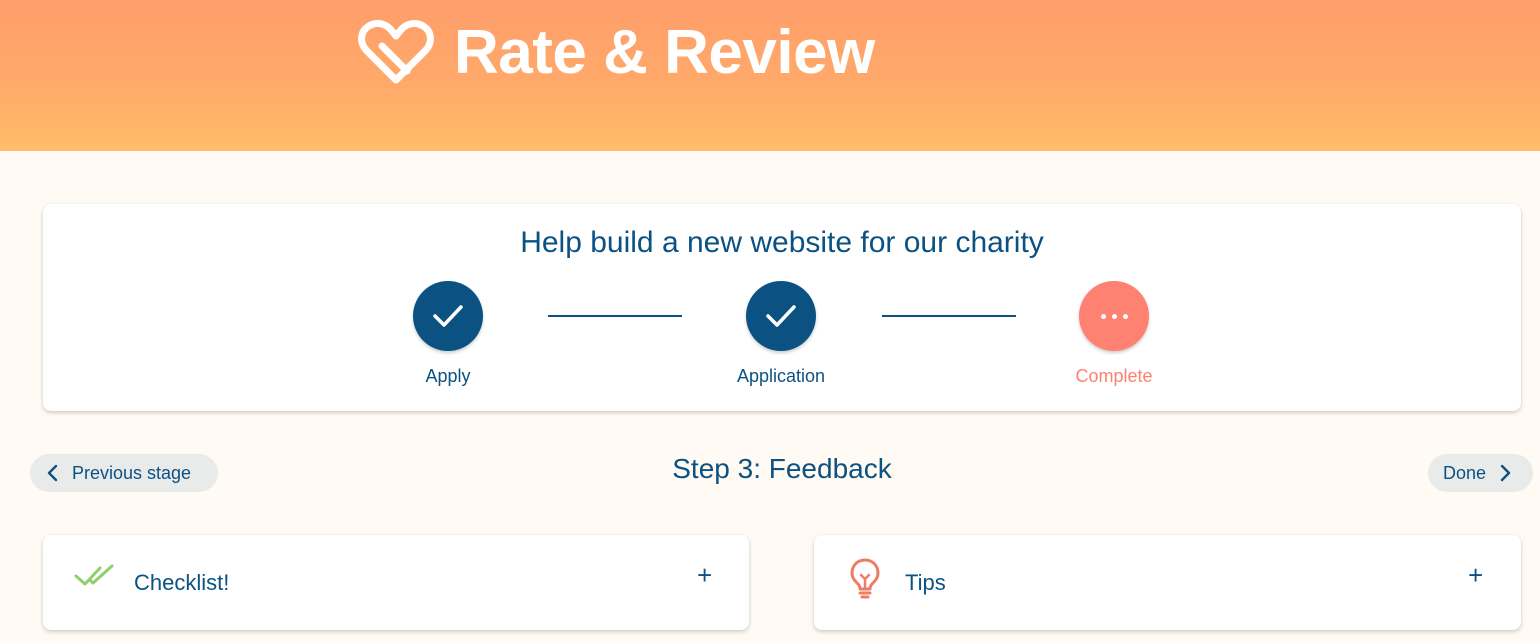  I want to click on chevron-right-icon, so click(1505, 473).